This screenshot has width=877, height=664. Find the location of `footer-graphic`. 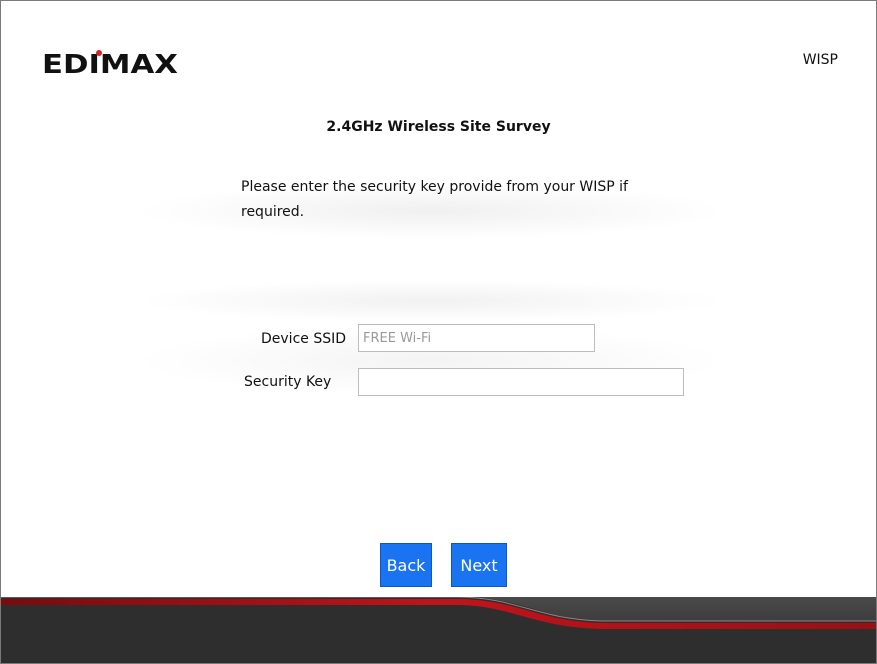

footer-graphic is located at coordinates (438, 629).